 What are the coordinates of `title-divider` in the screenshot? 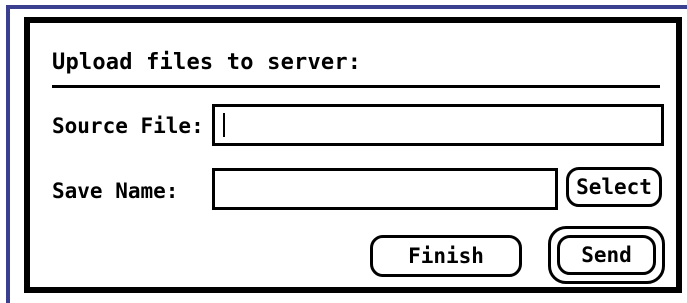 It's located at (356, 86).